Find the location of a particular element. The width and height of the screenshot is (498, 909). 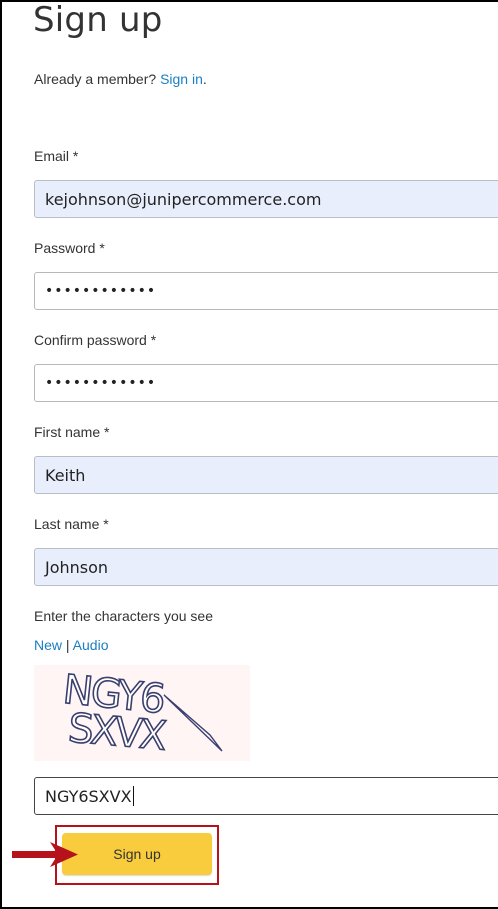

page-title: Sign up is located at coordinates (98, 20).